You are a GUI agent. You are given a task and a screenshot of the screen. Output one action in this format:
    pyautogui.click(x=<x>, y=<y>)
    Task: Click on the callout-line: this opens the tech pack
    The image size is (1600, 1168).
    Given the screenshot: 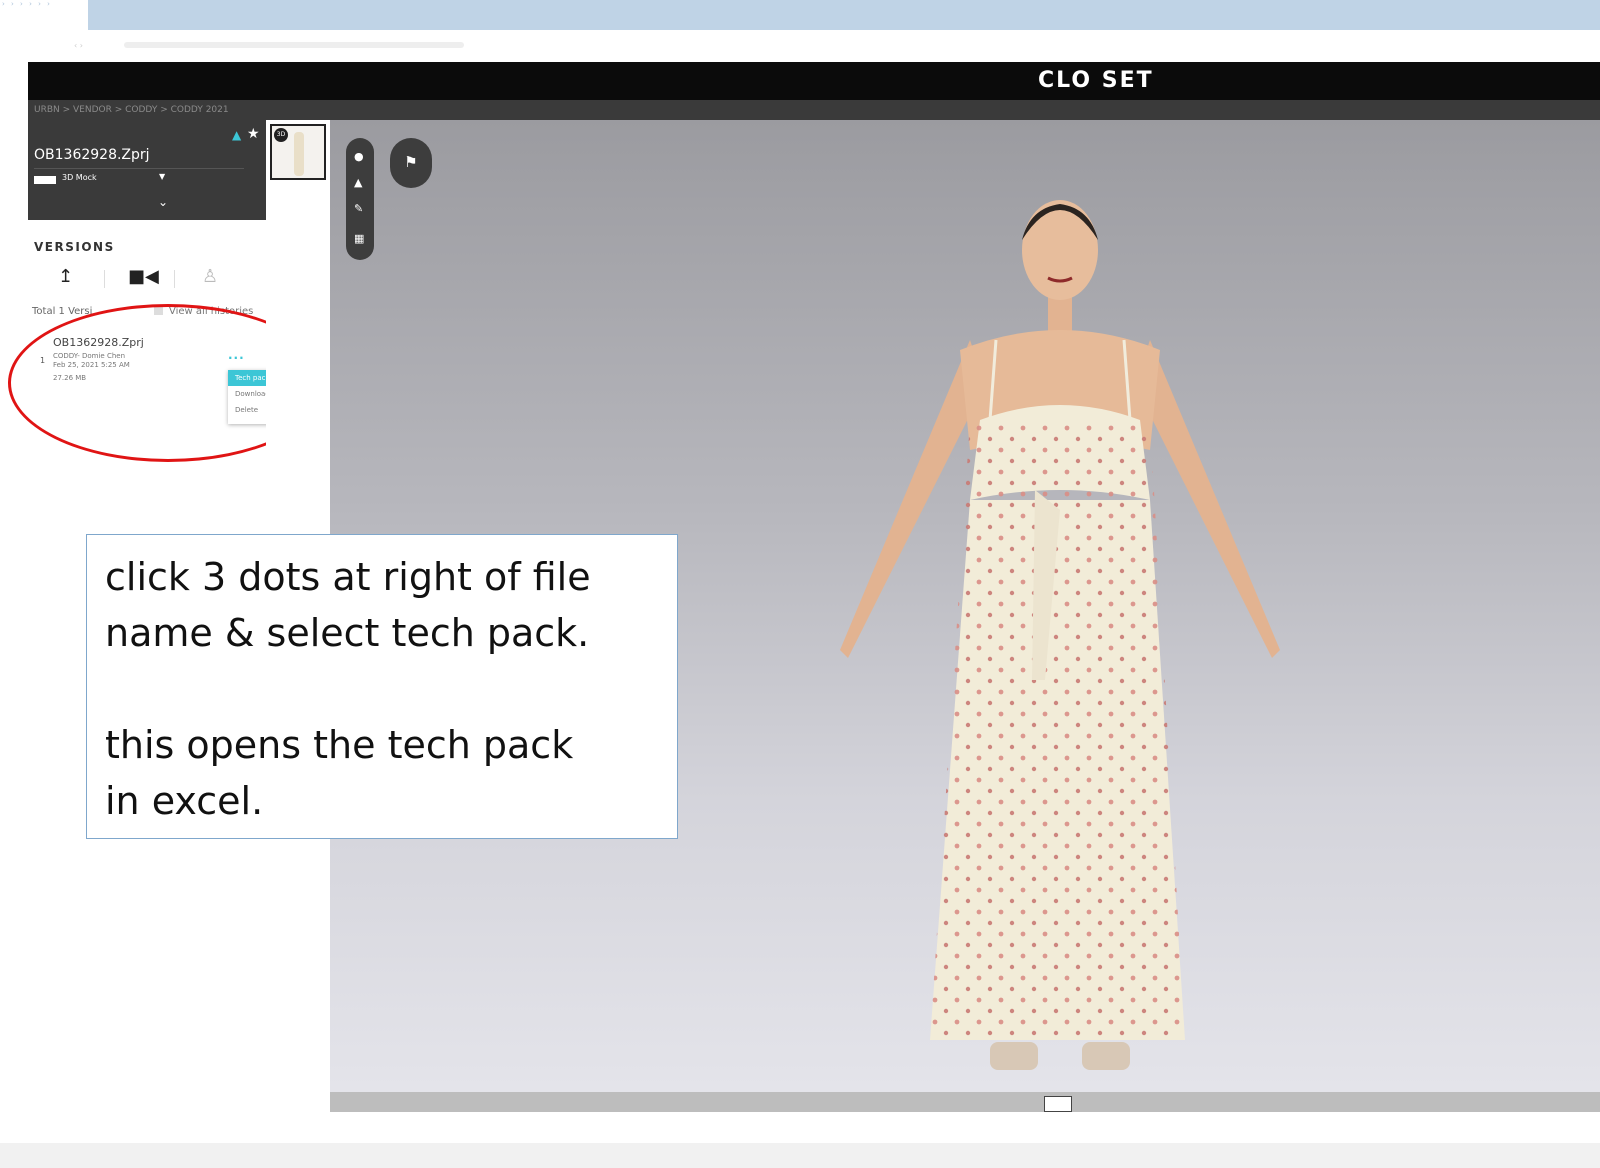 What is the action you would take?
    pyautogui.click(x=339, y=745)
    